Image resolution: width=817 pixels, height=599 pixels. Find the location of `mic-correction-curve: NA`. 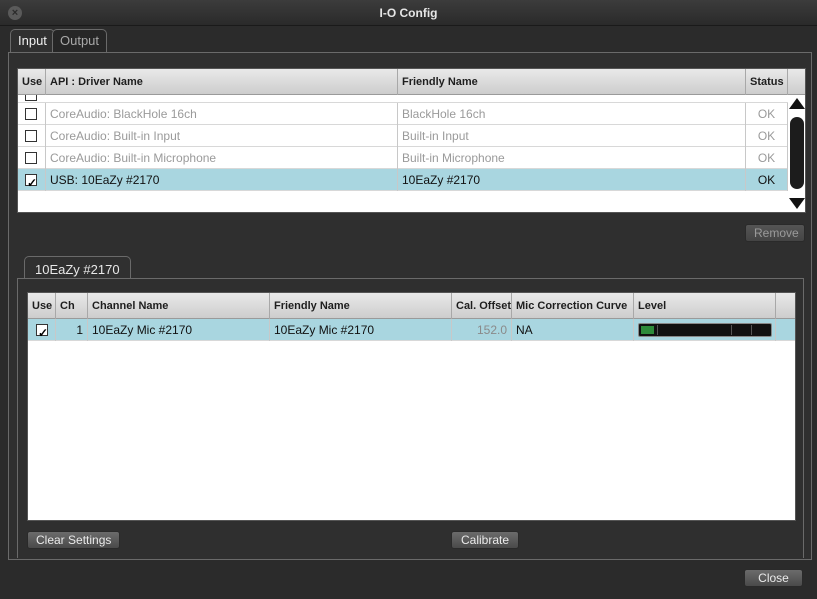

mic-correction-curve: NA is located at coordinates (573, 330).